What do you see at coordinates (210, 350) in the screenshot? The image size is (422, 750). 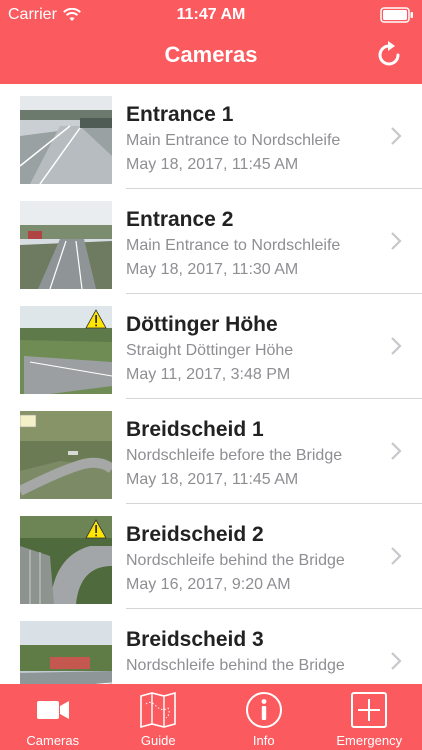 I see `camera-description: Straight Döttinger Höhe` at bounding box center [210, 350].